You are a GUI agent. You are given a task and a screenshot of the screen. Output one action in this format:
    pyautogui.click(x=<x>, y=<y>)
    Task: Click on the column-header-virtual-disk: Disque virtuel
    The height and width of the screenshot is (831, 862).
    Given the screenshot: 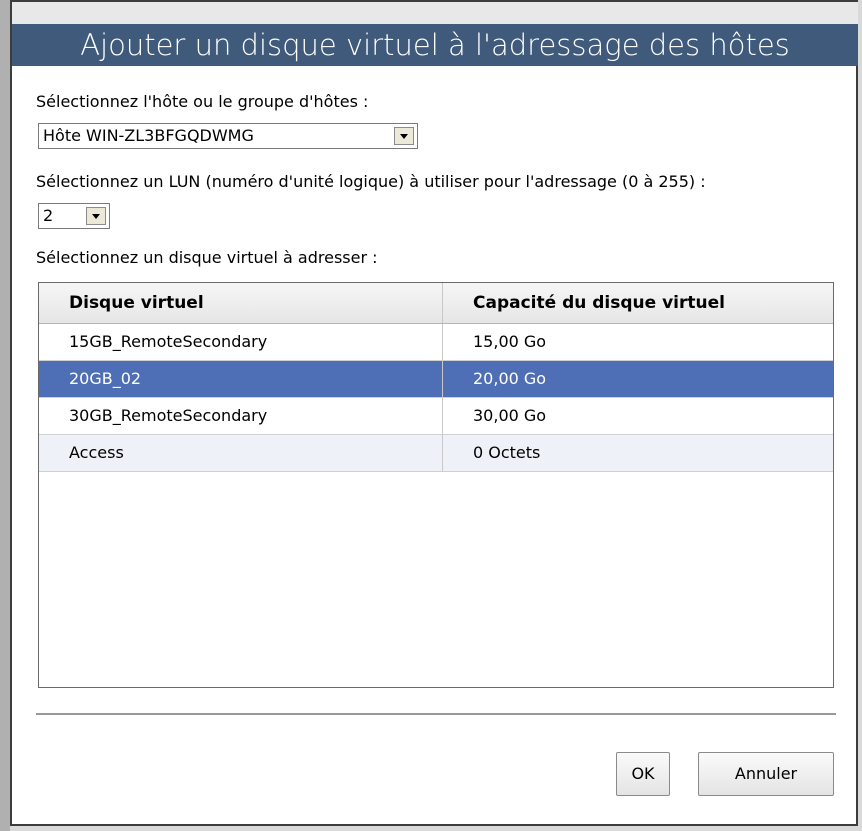 What is the action you would take?
    pyautogui.click(x=241, y=303)
    